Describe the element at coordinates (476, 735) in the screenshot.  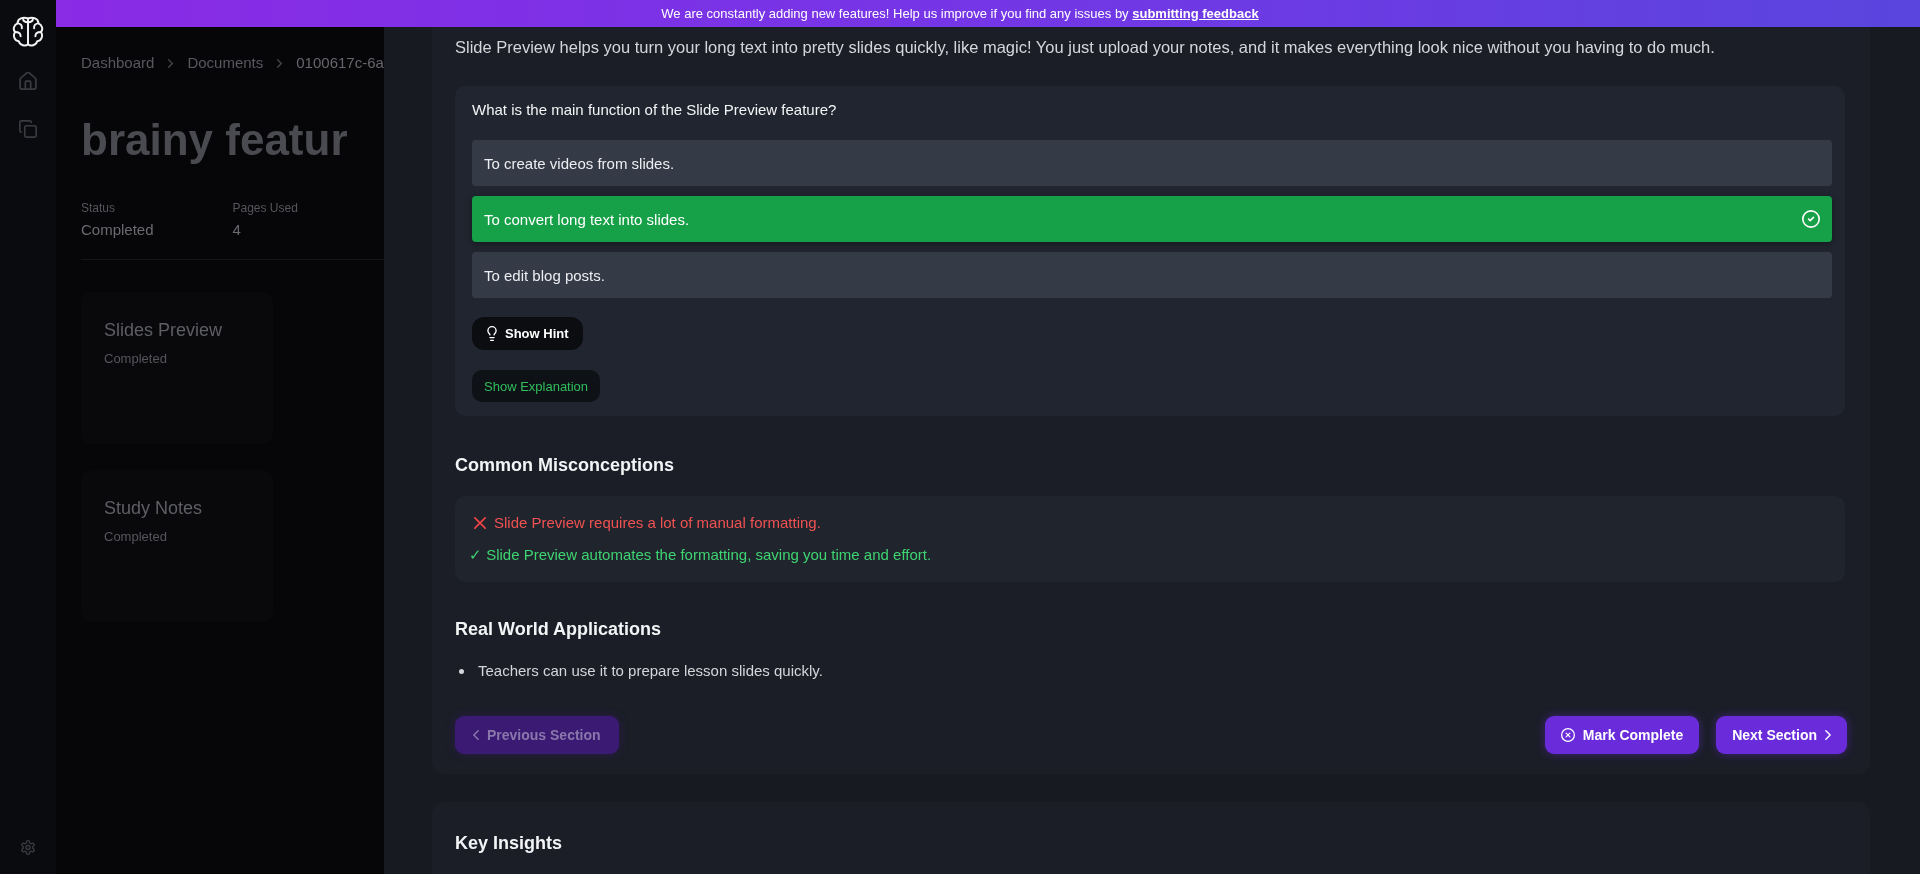
I see `chevron-left-icon` at that location.